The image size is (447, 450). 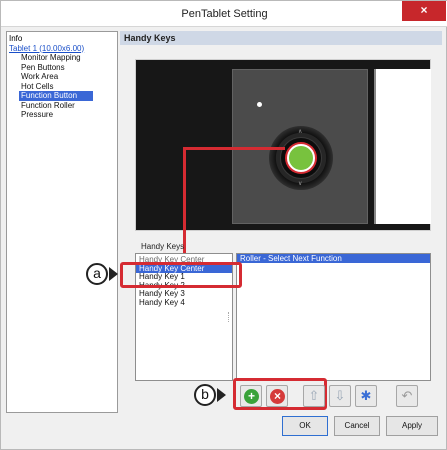 What do you see at coordinates (62, 87) in the screenshot?
I see `tree-item-hot-cells: Hot Cells` at bounding box center [62, 87].